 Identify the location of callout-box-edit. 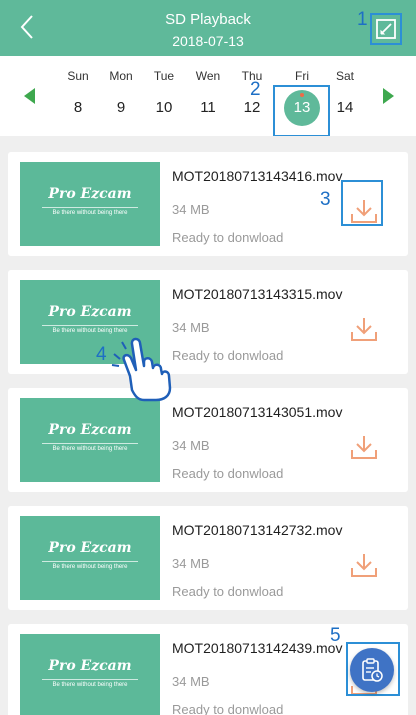
(386, 29).